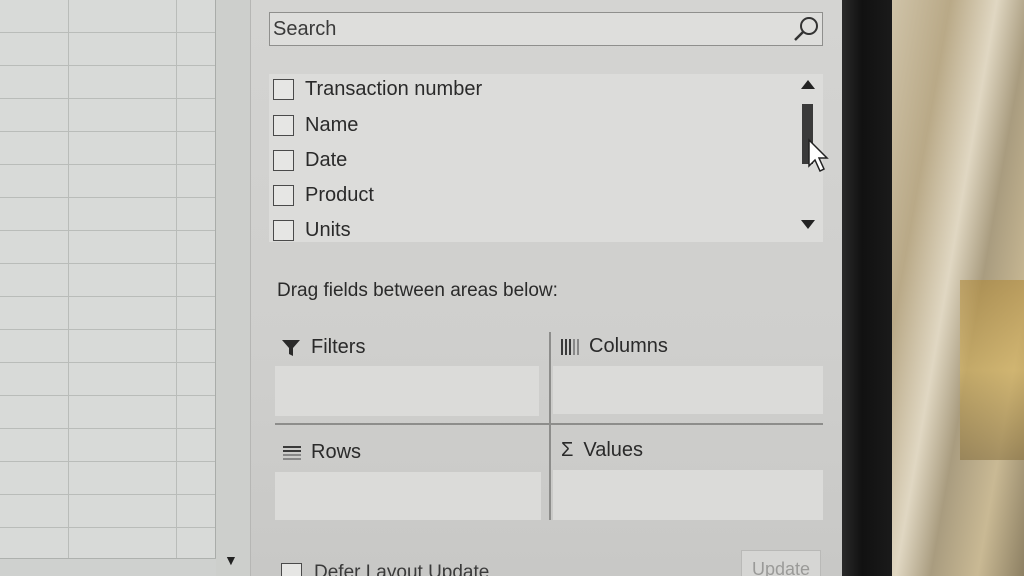 The height and width of the screenshot is (576, 1024). I want to click on search-icon, so click(806, 29).